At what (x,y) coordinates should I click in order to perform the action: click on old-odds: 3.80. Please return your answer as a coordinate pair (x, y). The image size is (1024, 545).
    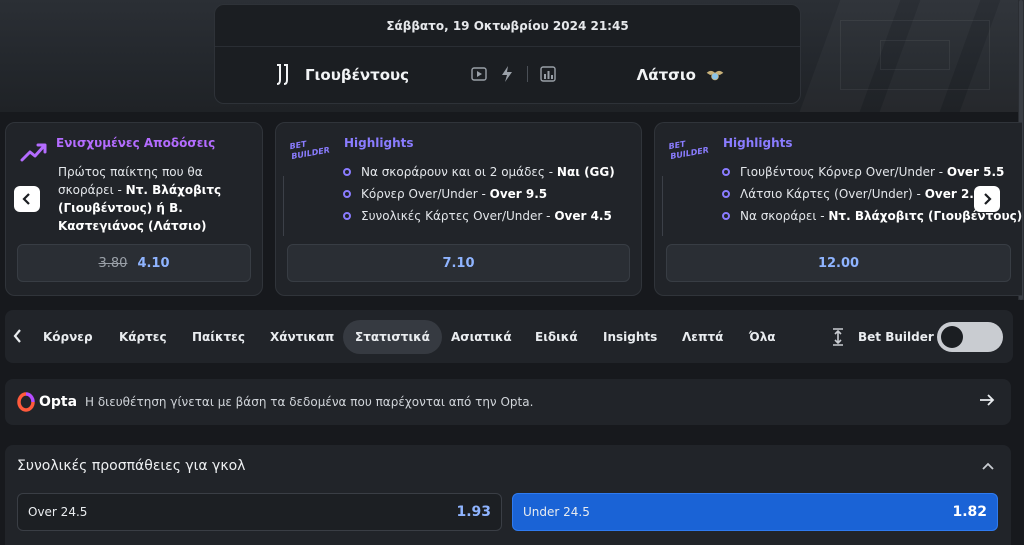
    Looking at the image, I should click on (113, 263).